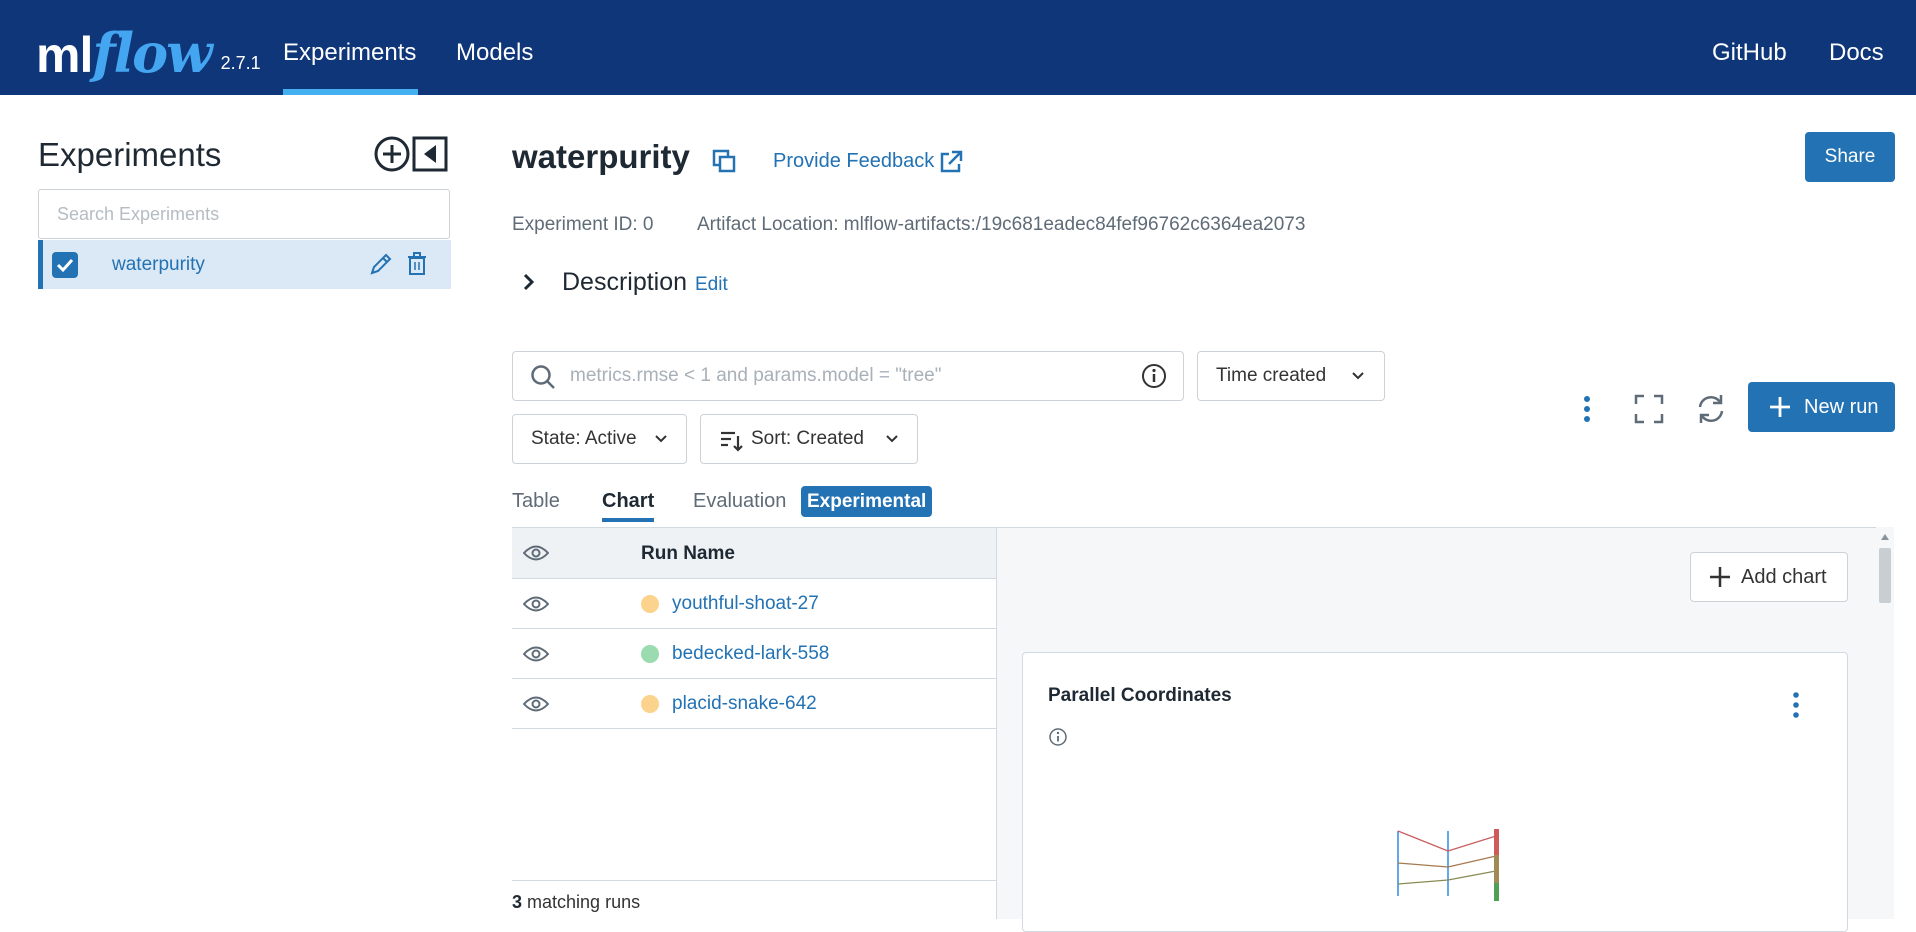 Image resolution: width=1916 pixels, height=932 pixels. Describe the element at coordinates (853, 161) in the screenshot. I see `provide-feedback-link: Provide Feedback` at that location.